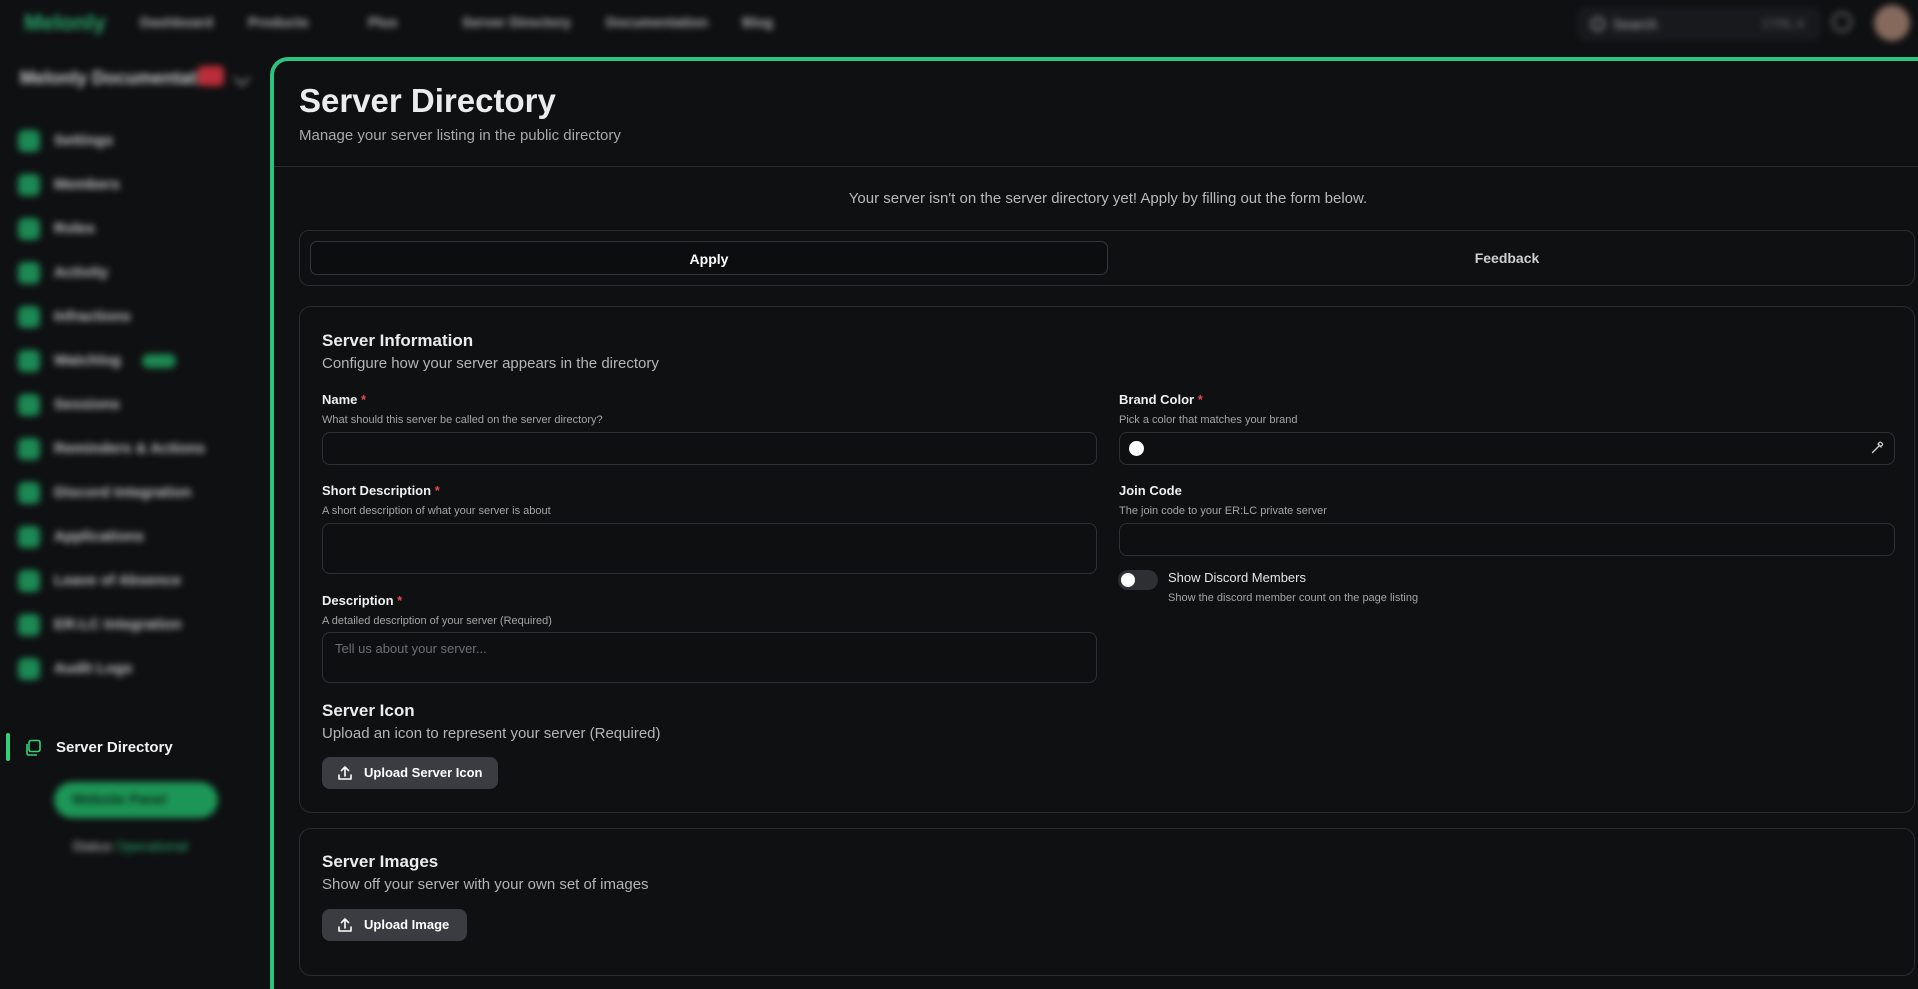  What do you see at coordinates (29, 449) in the screenshot?
I see `reminders-icon` at bounding box center [29, 449].